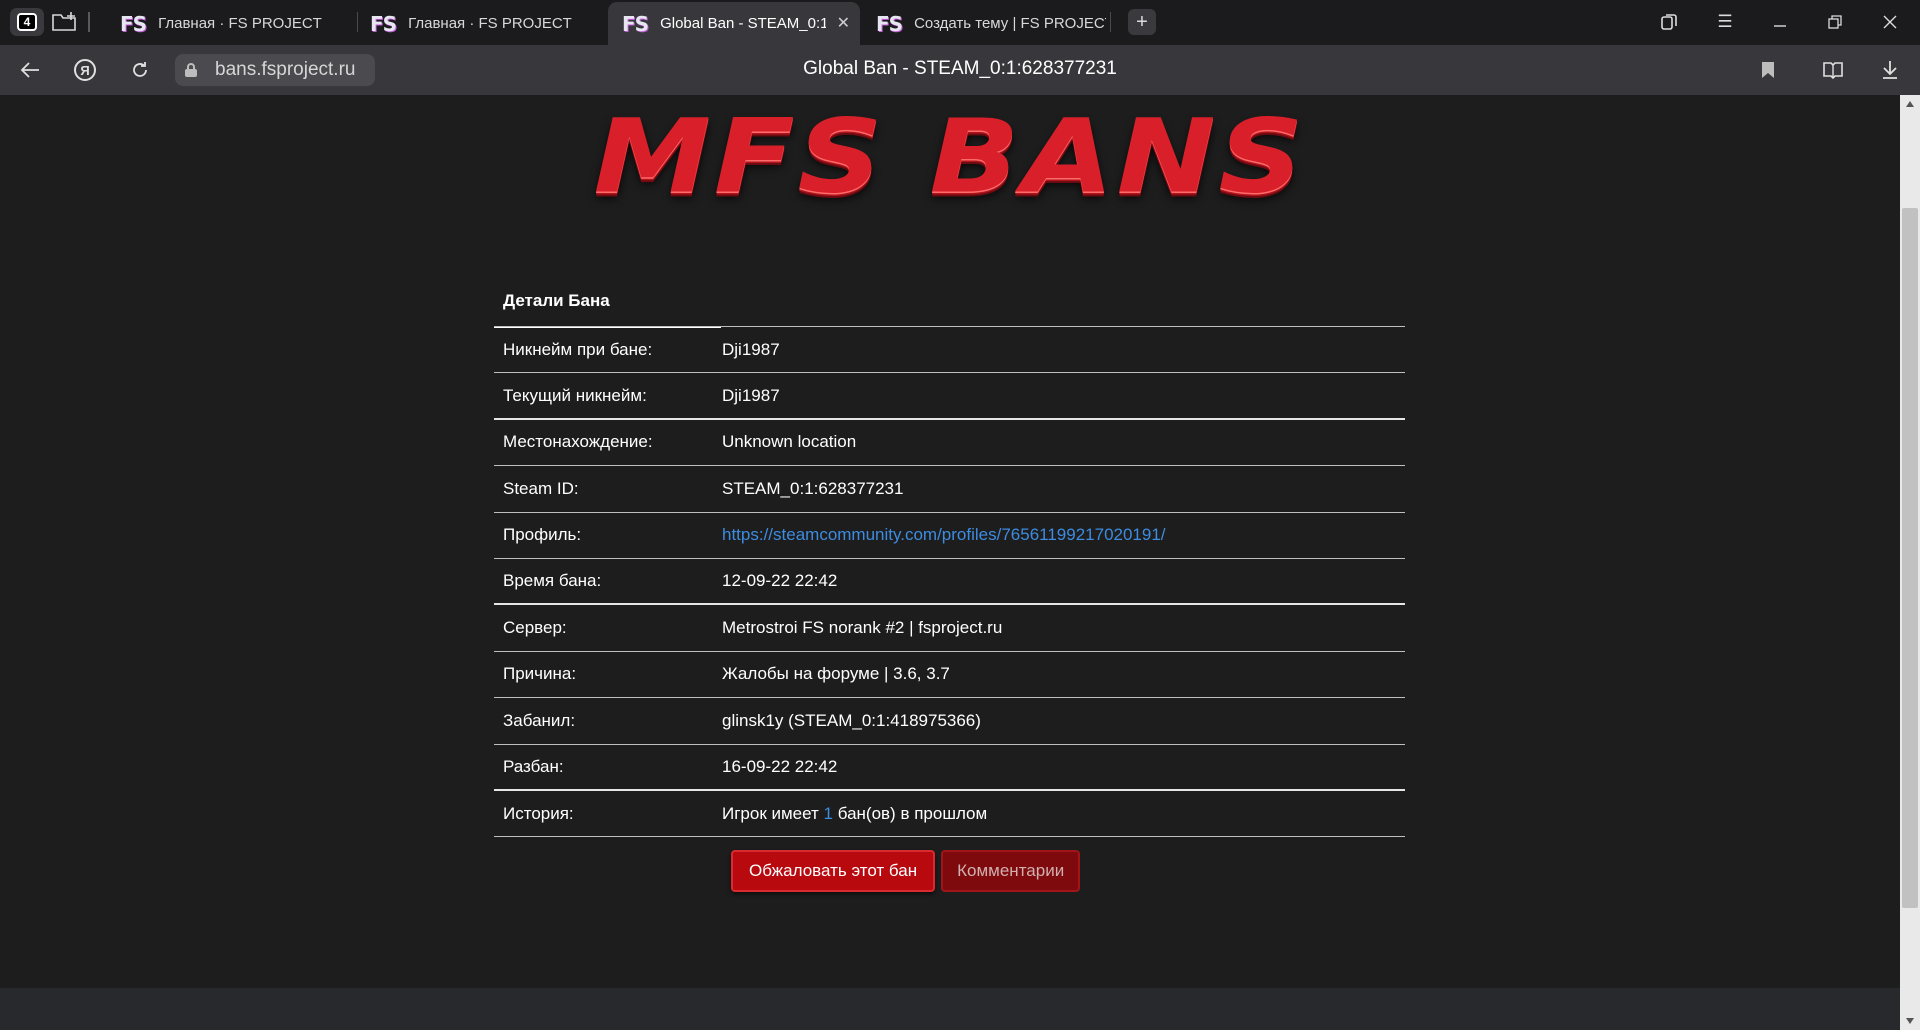 This screenshot has height=1030, width=1920. What do you see at coordinates (773, 813) in the screenshot?
I see `history-prefix: Игрок имеет` at bounding box center [773, 813].